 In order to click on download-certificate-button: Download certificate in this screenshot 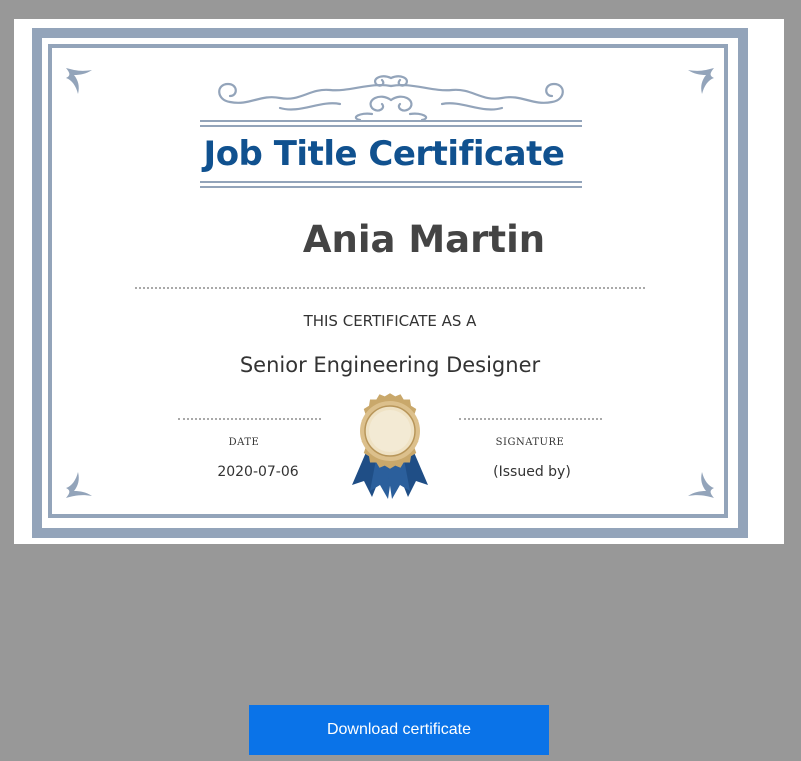, I will do `click(399, 730)`.